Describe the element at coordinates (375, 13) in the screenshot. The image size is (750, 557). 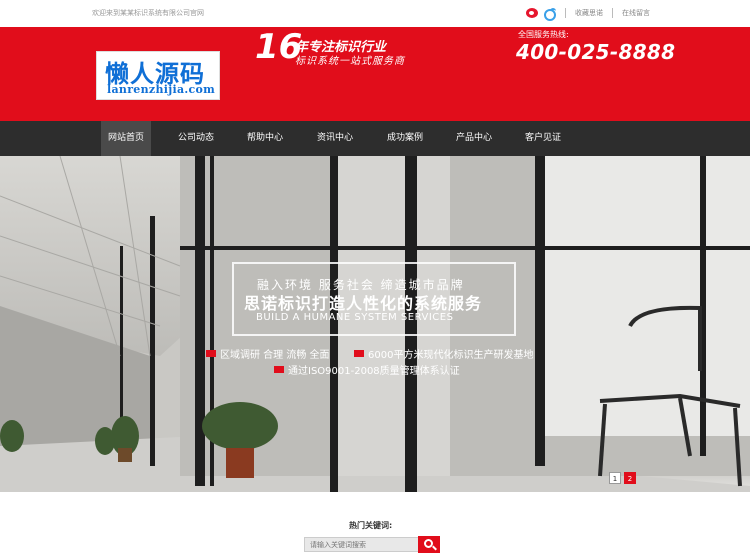
I see `top-bar: 欢迎来到某某标识系统有限公司官网 收藏思诺 在线留言` at that location.